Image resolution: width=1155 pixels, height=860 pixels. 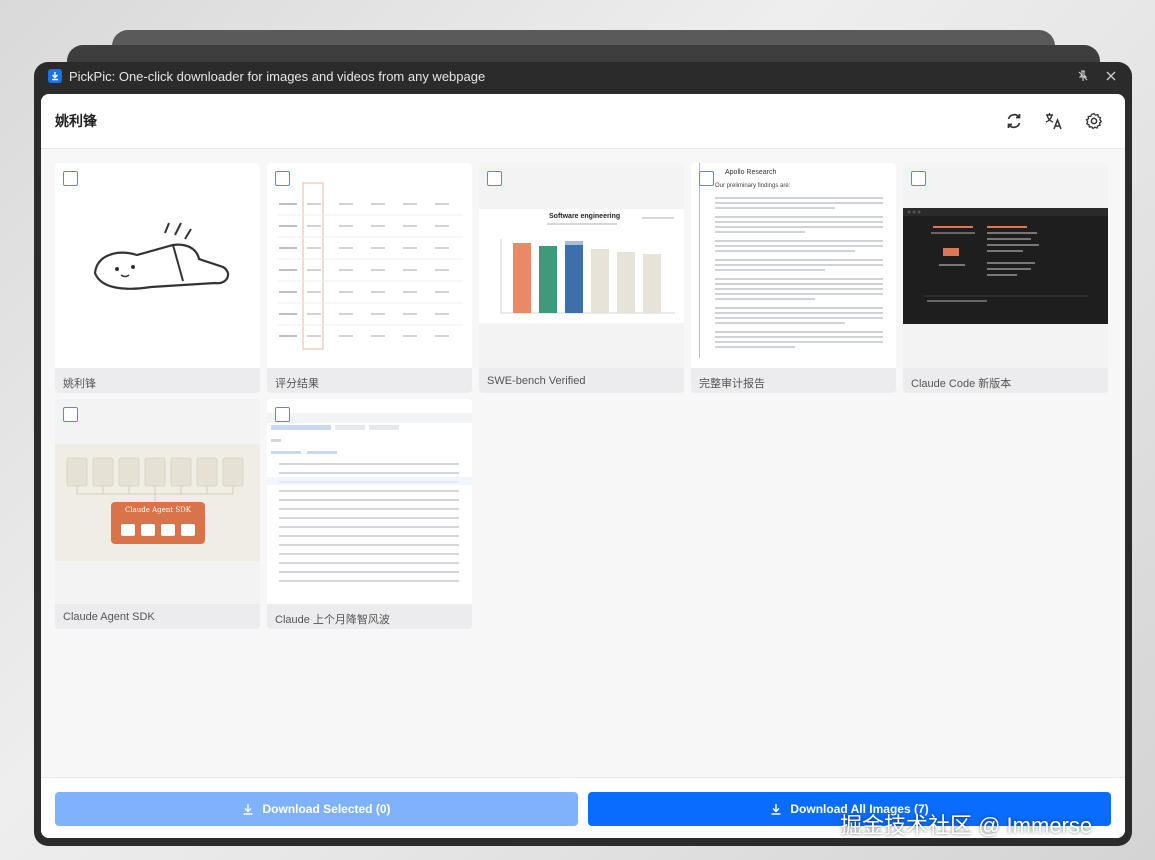 What do you see at coordinates (961, 384) in the screenshot?
I see `card-label: Claude Code 新版本` at bounding box center [961, 384].